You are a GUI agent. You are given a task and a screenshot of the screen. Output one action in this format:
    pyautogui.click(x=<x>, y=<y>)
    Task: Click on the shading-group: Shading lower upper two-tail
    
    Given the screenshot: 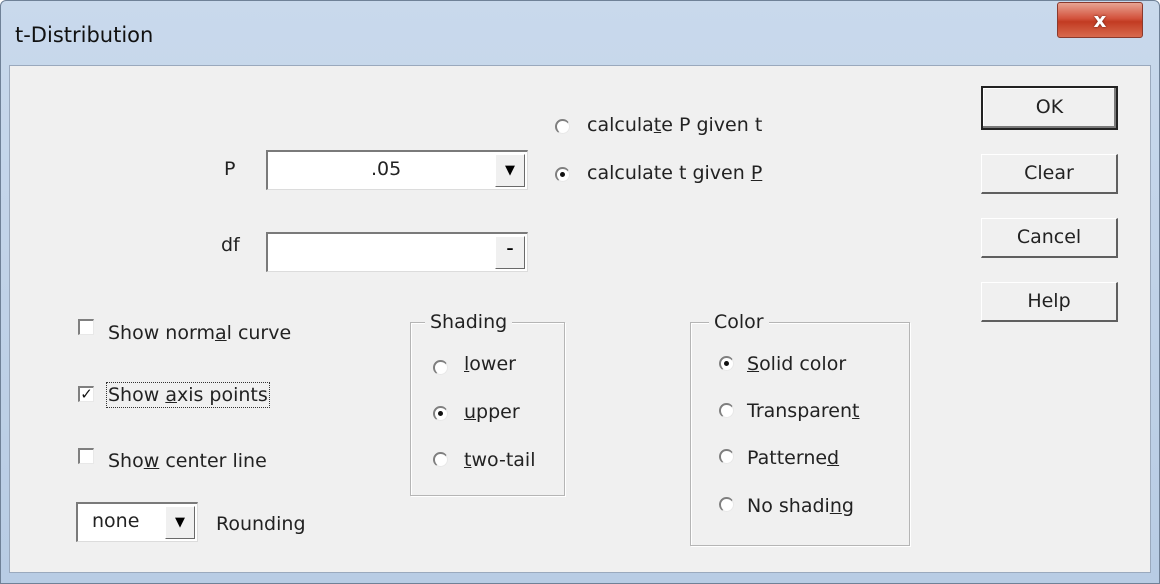 What is the action you would take?
    pyautogui.click(x=487, y=403)
    